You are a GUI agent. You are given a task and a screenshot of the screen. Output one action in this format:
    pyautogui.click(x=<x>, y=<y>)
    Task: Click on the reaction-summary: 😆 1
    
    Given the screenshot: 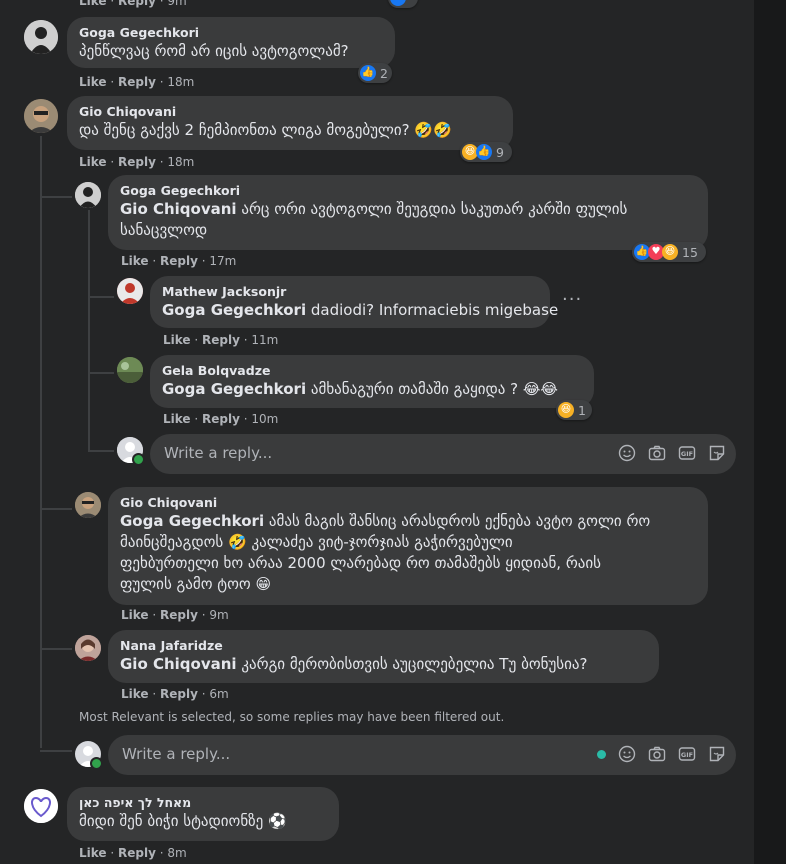 What is the action you would take?
    pyautogui.click(x=574, y=410)
    